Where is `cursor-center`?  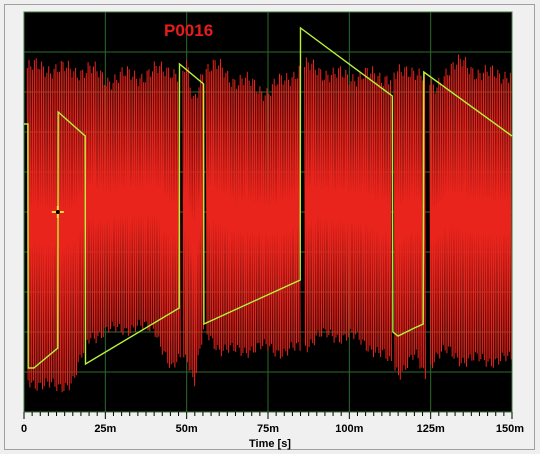
cursor-center is located at coordinates (57, 212).